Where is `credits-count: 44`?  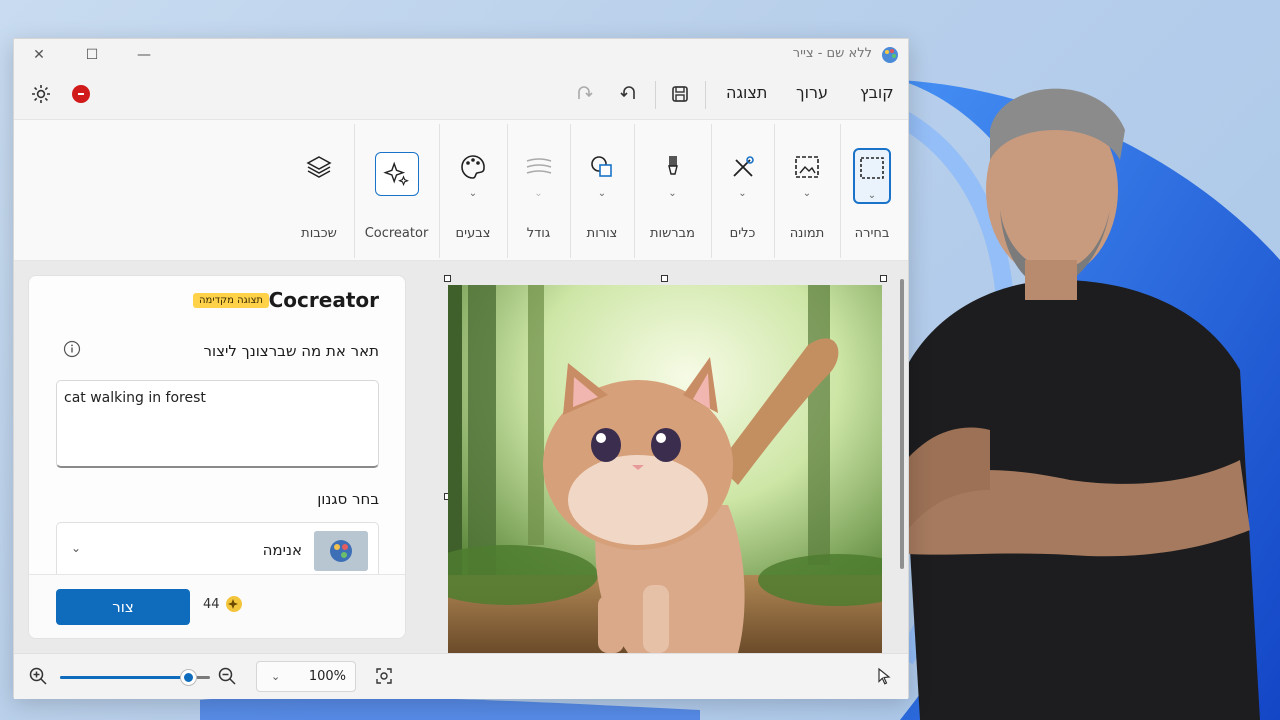
credits-count: 44 is located at coordinates (211, 604).